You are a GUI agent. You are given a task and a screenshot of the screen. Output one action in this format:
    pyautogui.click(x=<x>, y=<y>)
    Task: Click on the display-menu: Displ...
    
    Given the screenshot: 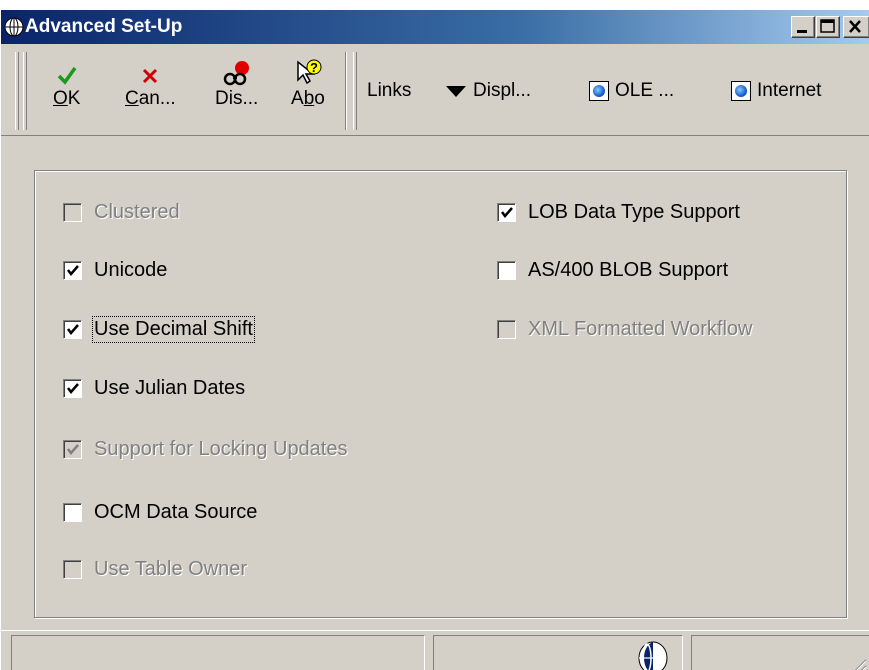 What is the action you would take?
    pyautogui.click(x=488, y=91)
    